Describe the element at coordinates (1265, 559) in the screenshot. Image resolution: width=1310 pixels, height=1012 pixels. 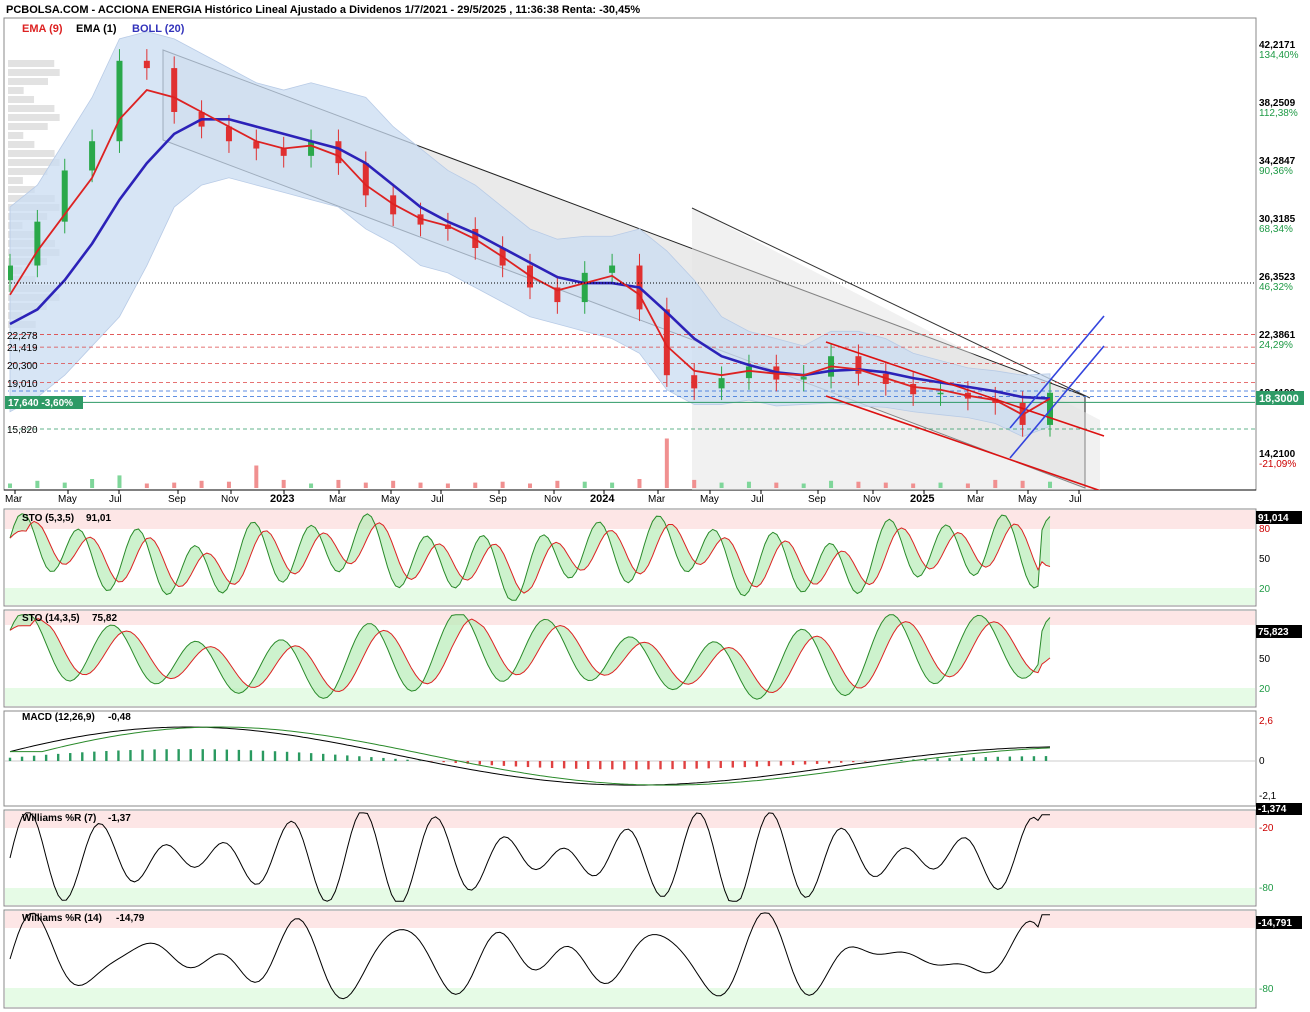
I see `svg-text: 50` at that location.